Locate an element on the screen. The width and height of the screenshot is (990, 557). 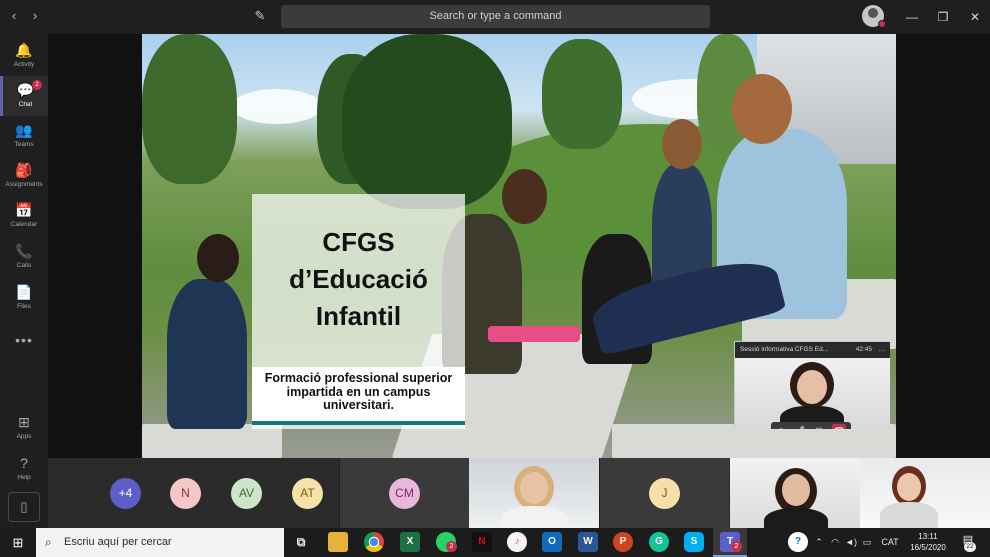
rail-item-calls: 📞 Calls is located at coordinates (24, 257).